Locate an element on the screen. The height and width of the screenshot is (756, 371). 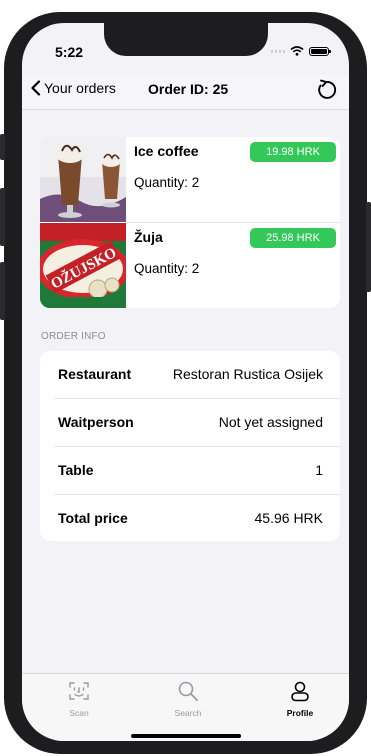
item-price-badge: 19.98 HRK is located at coordinates (293, 152).